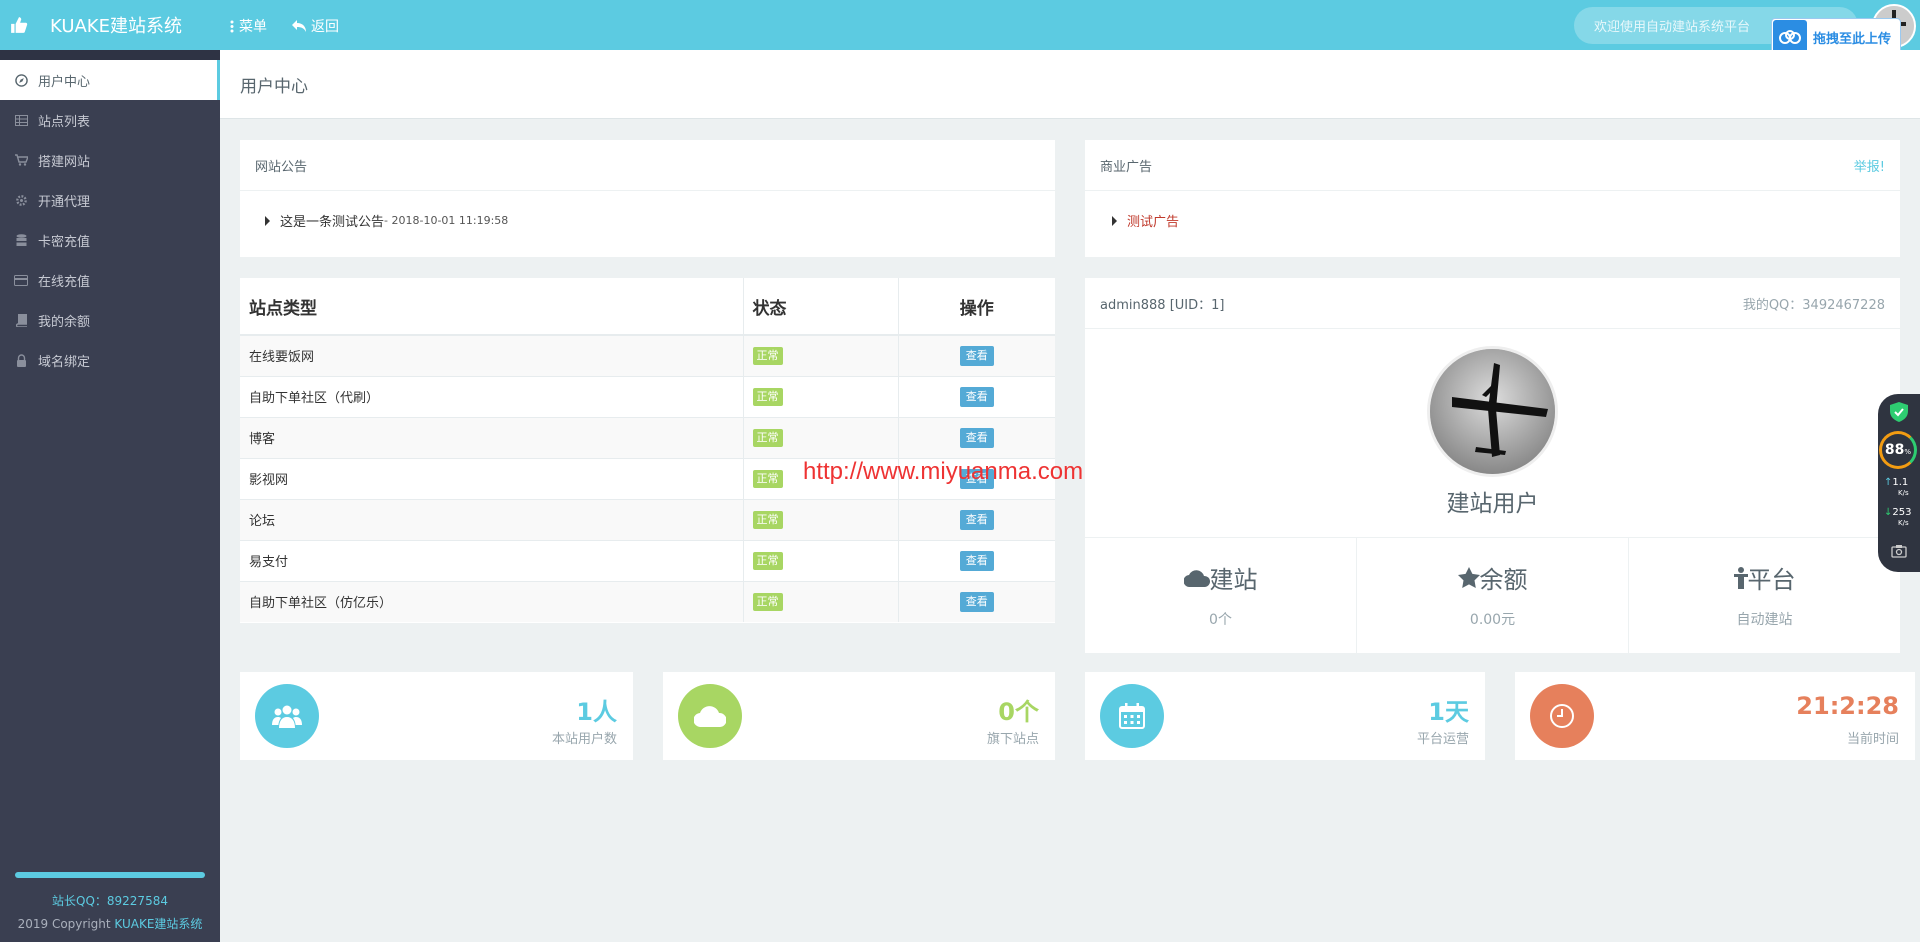 Image resolution: width=1920 pixels, height=942 pixels. I want to click on stat-platform-value: 自动建站, so click(1764, 620).